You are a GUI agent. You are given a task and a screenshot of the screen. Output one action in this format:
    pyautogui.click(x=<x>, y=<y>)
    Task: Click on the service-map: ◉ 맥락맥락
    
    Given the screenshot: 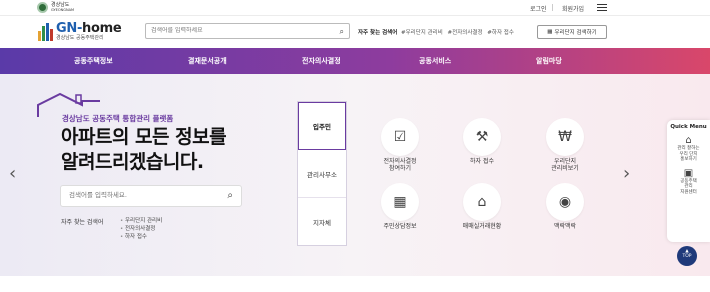 What is the action you would take?
    pyautogui.click(x=565, y=206)
    